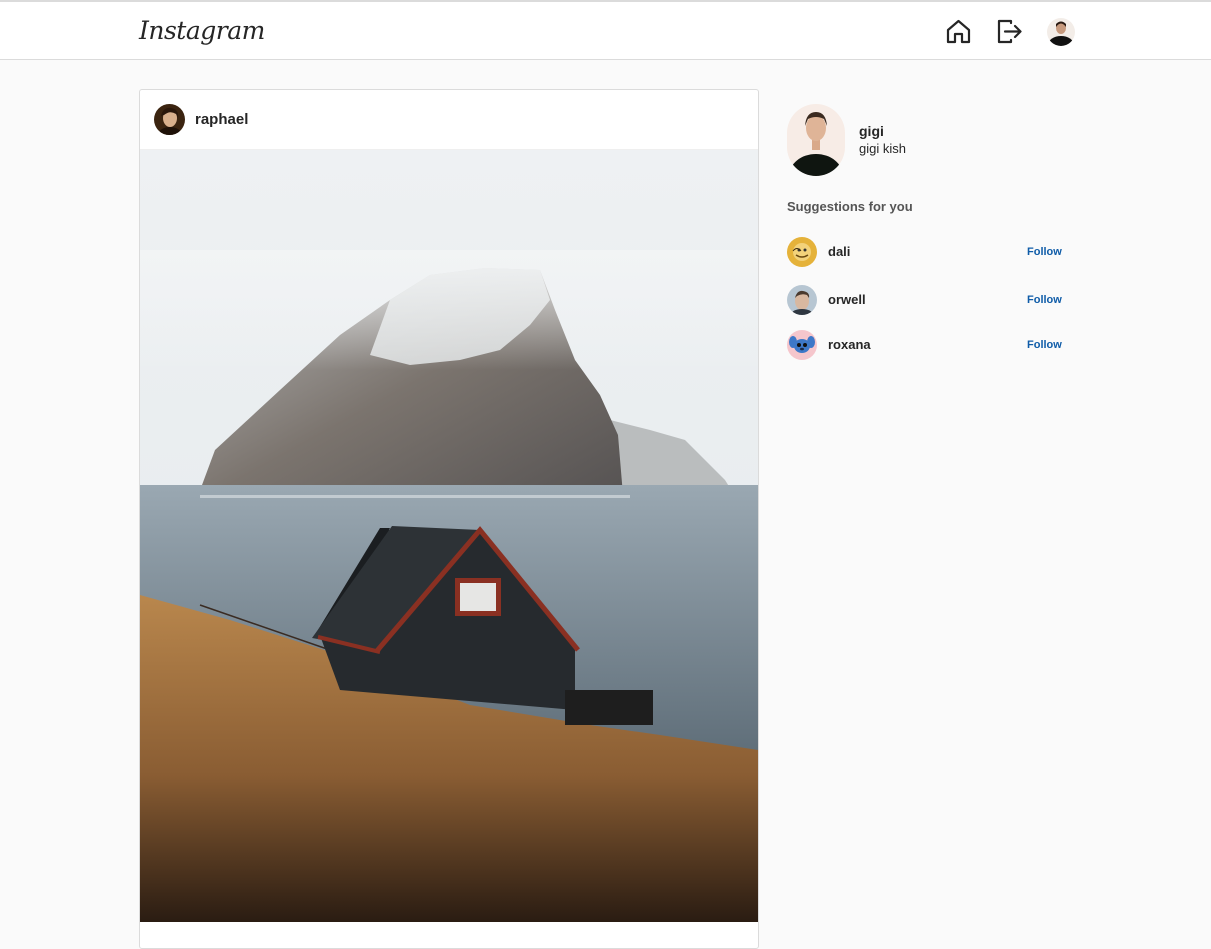 The image size is (1211, 949). What do you see at coordinates (924, 301) in the screenshot?
I see `suggestion-item: orwell Follow` at bounding box center [924, 301].